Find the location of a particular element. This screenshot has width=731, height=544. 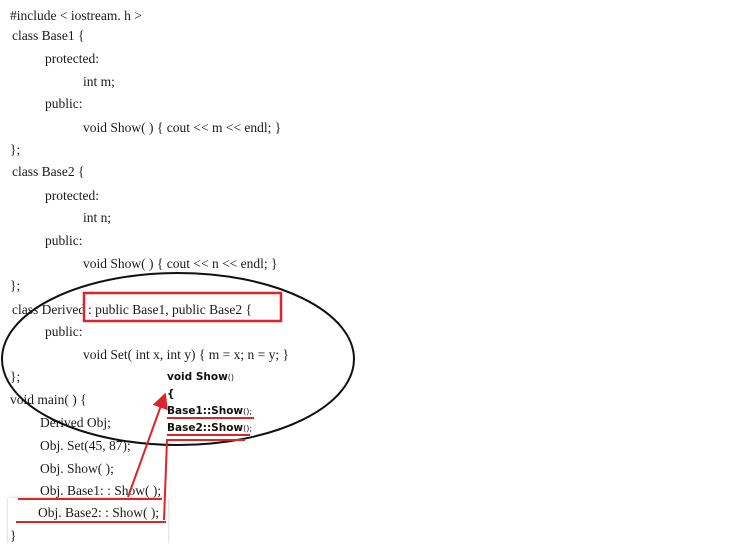

inheritance-highlight-box is located at coordinates (182, 307).